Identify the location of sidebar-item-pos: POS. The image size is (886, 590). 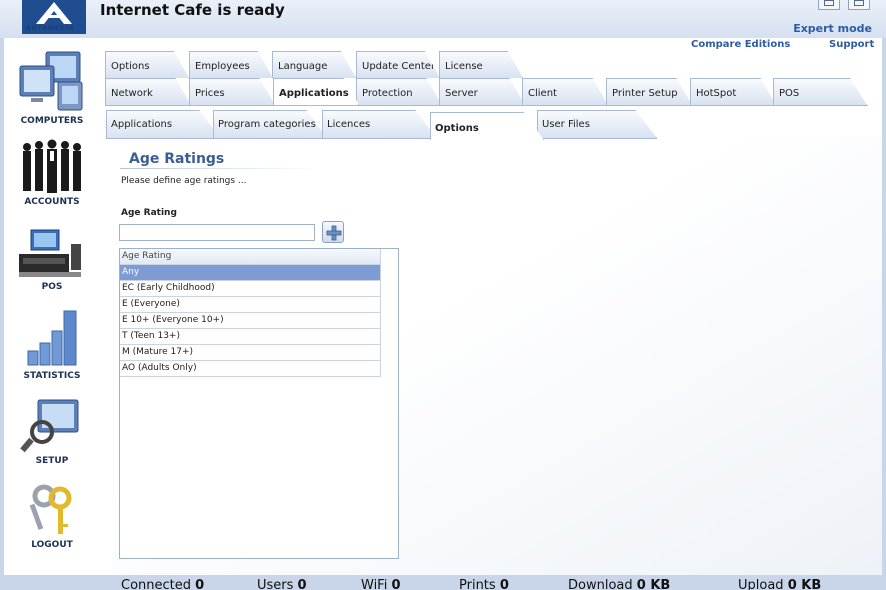
(52, 260).